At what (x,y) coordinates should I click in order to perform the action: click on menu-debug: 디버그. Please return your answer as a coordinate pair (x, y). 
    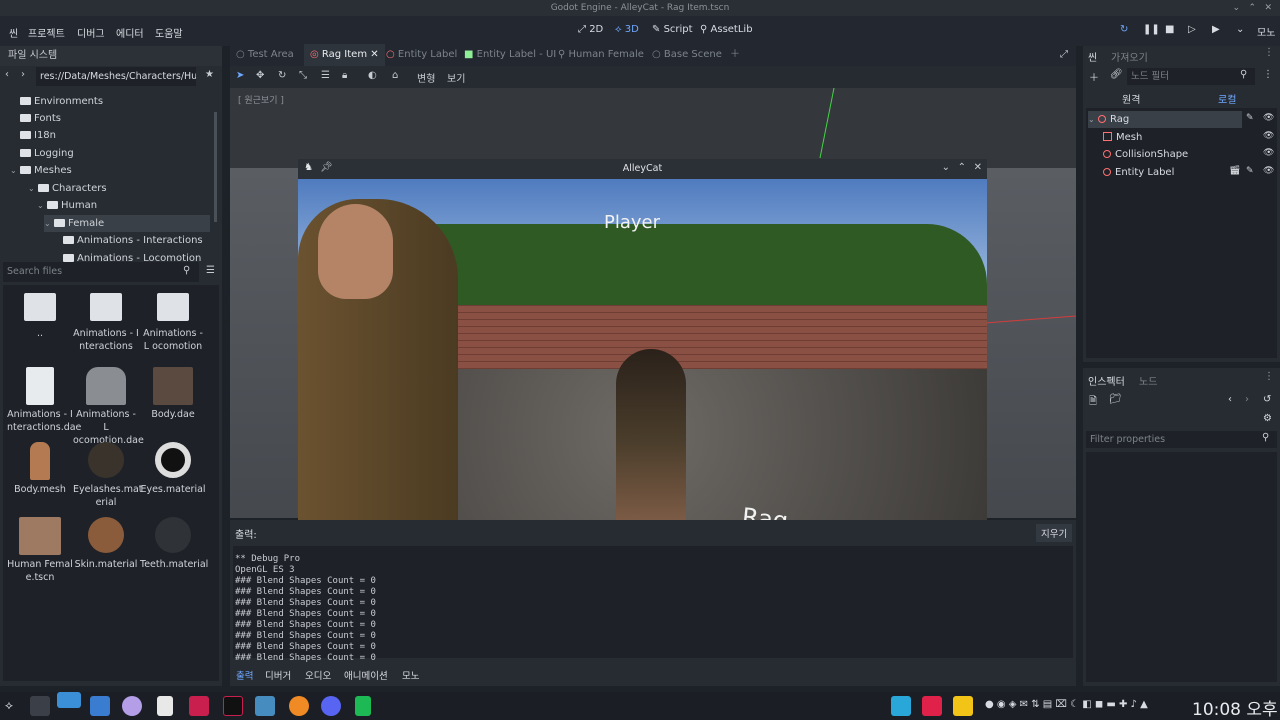
    Looking at the image, I should click on (91, 32).